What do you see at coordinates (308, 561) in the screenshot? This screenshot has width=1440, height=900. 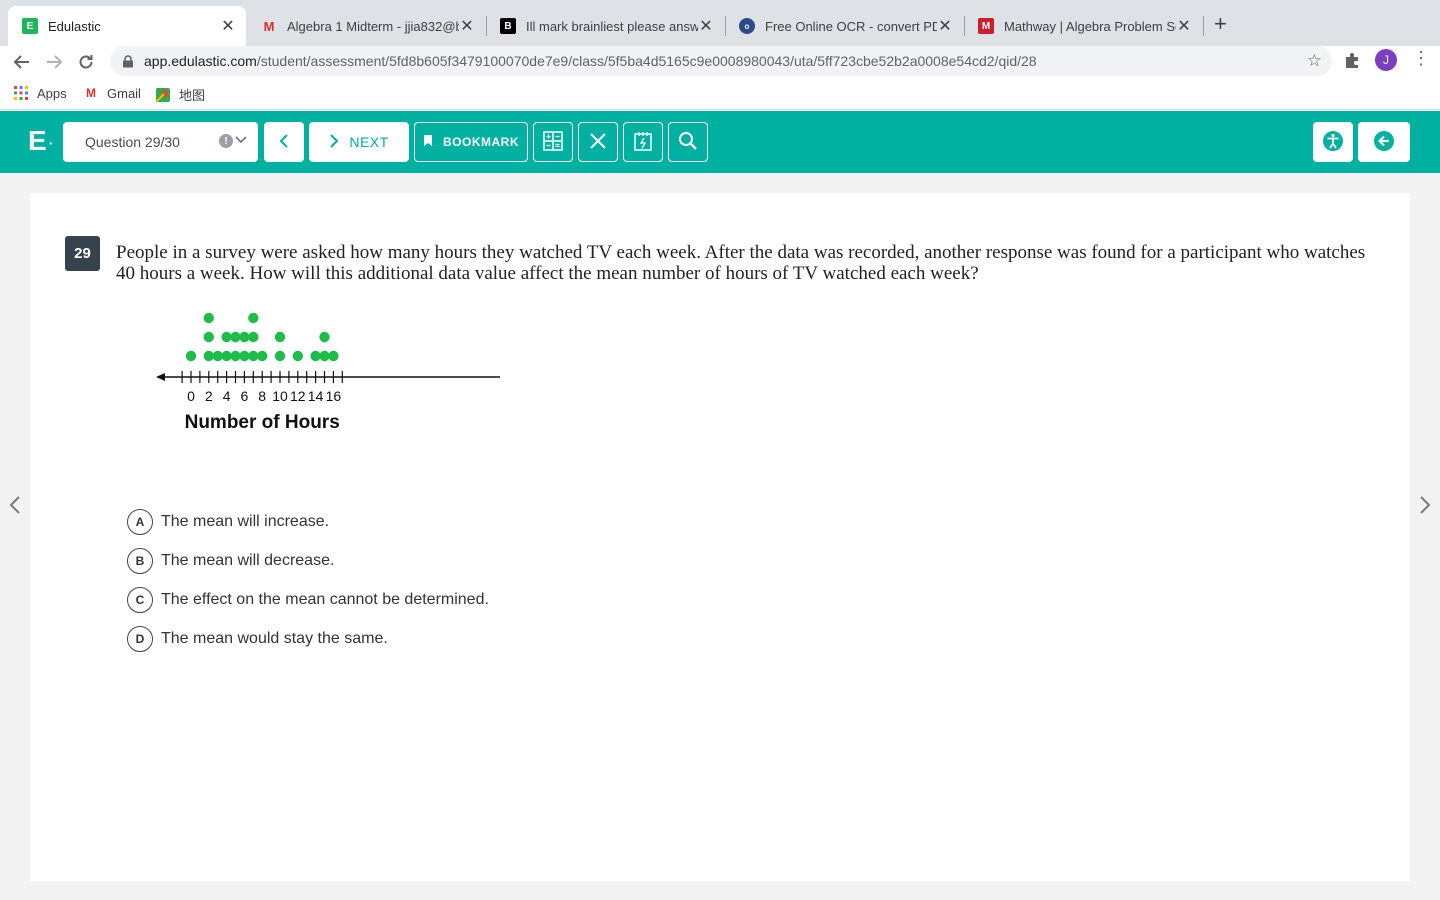 I see `answer-option-b: B The mean will decrease.` at bounding box center [308, 561].